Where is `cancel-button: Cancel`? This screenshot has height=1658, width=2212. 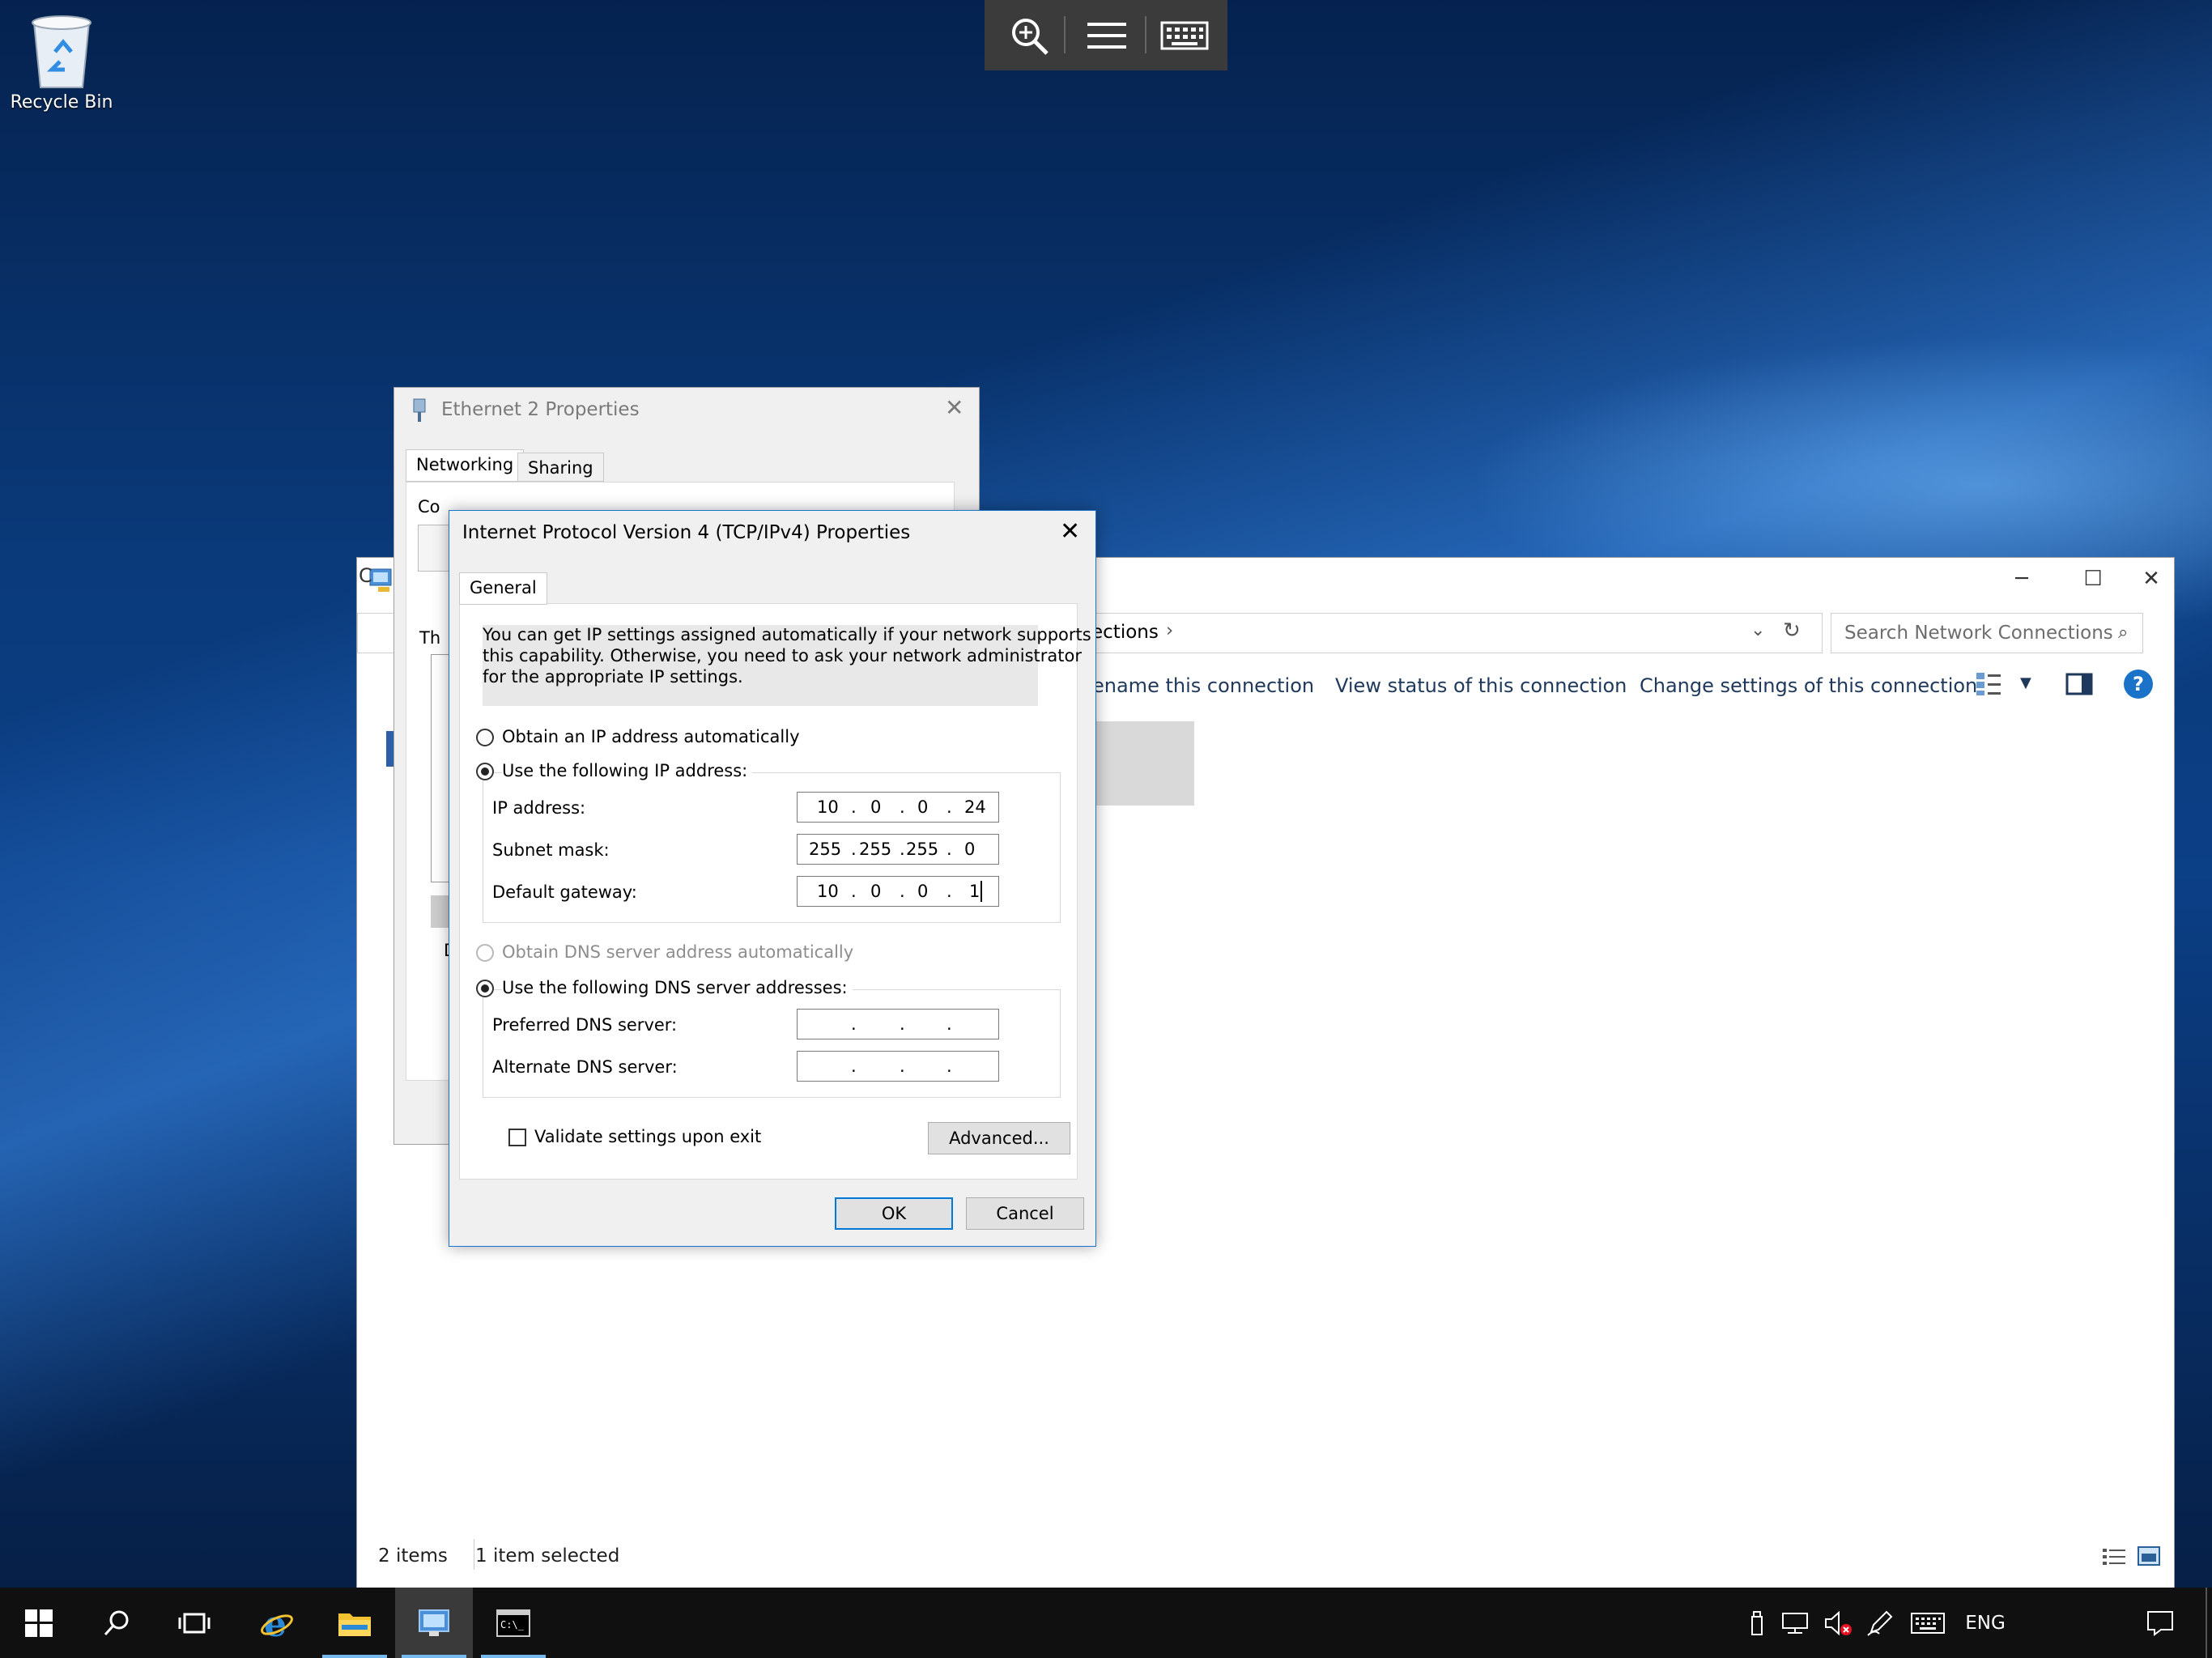
cancel-button: Cancel is located at coordinates (1025, 1213).